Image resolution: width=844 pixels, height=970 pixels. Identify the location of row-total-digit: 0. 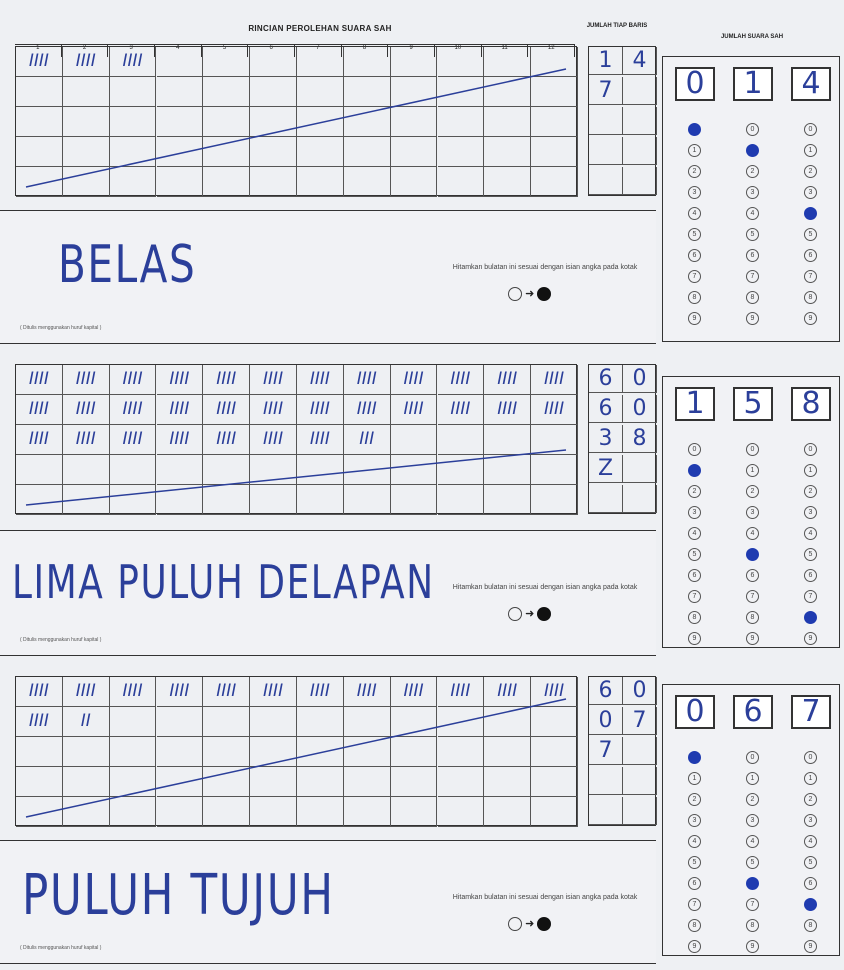
(640, 409).